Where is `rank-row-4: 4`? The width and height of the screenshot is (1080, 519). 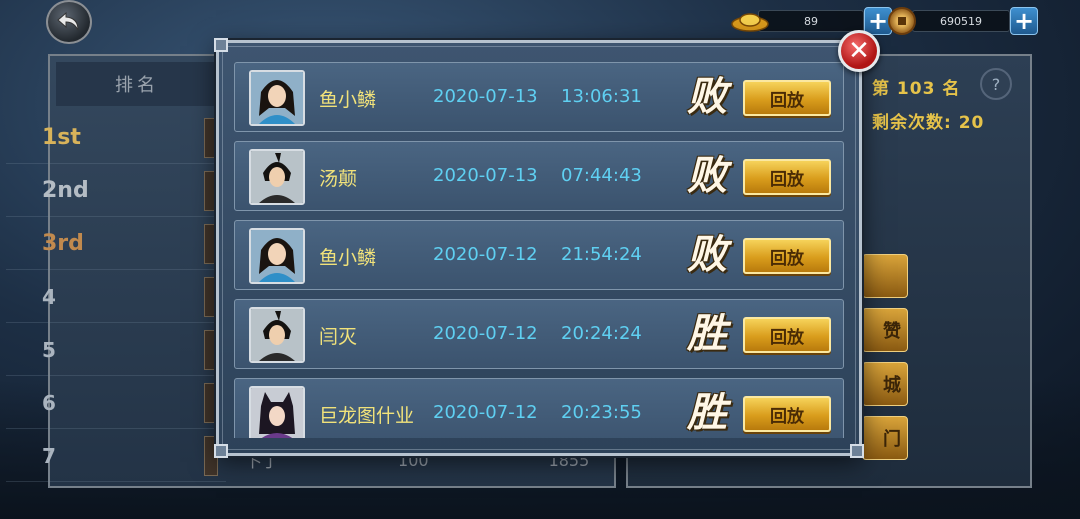 rank-row-4: 4 is located at coordinates (116, 297).